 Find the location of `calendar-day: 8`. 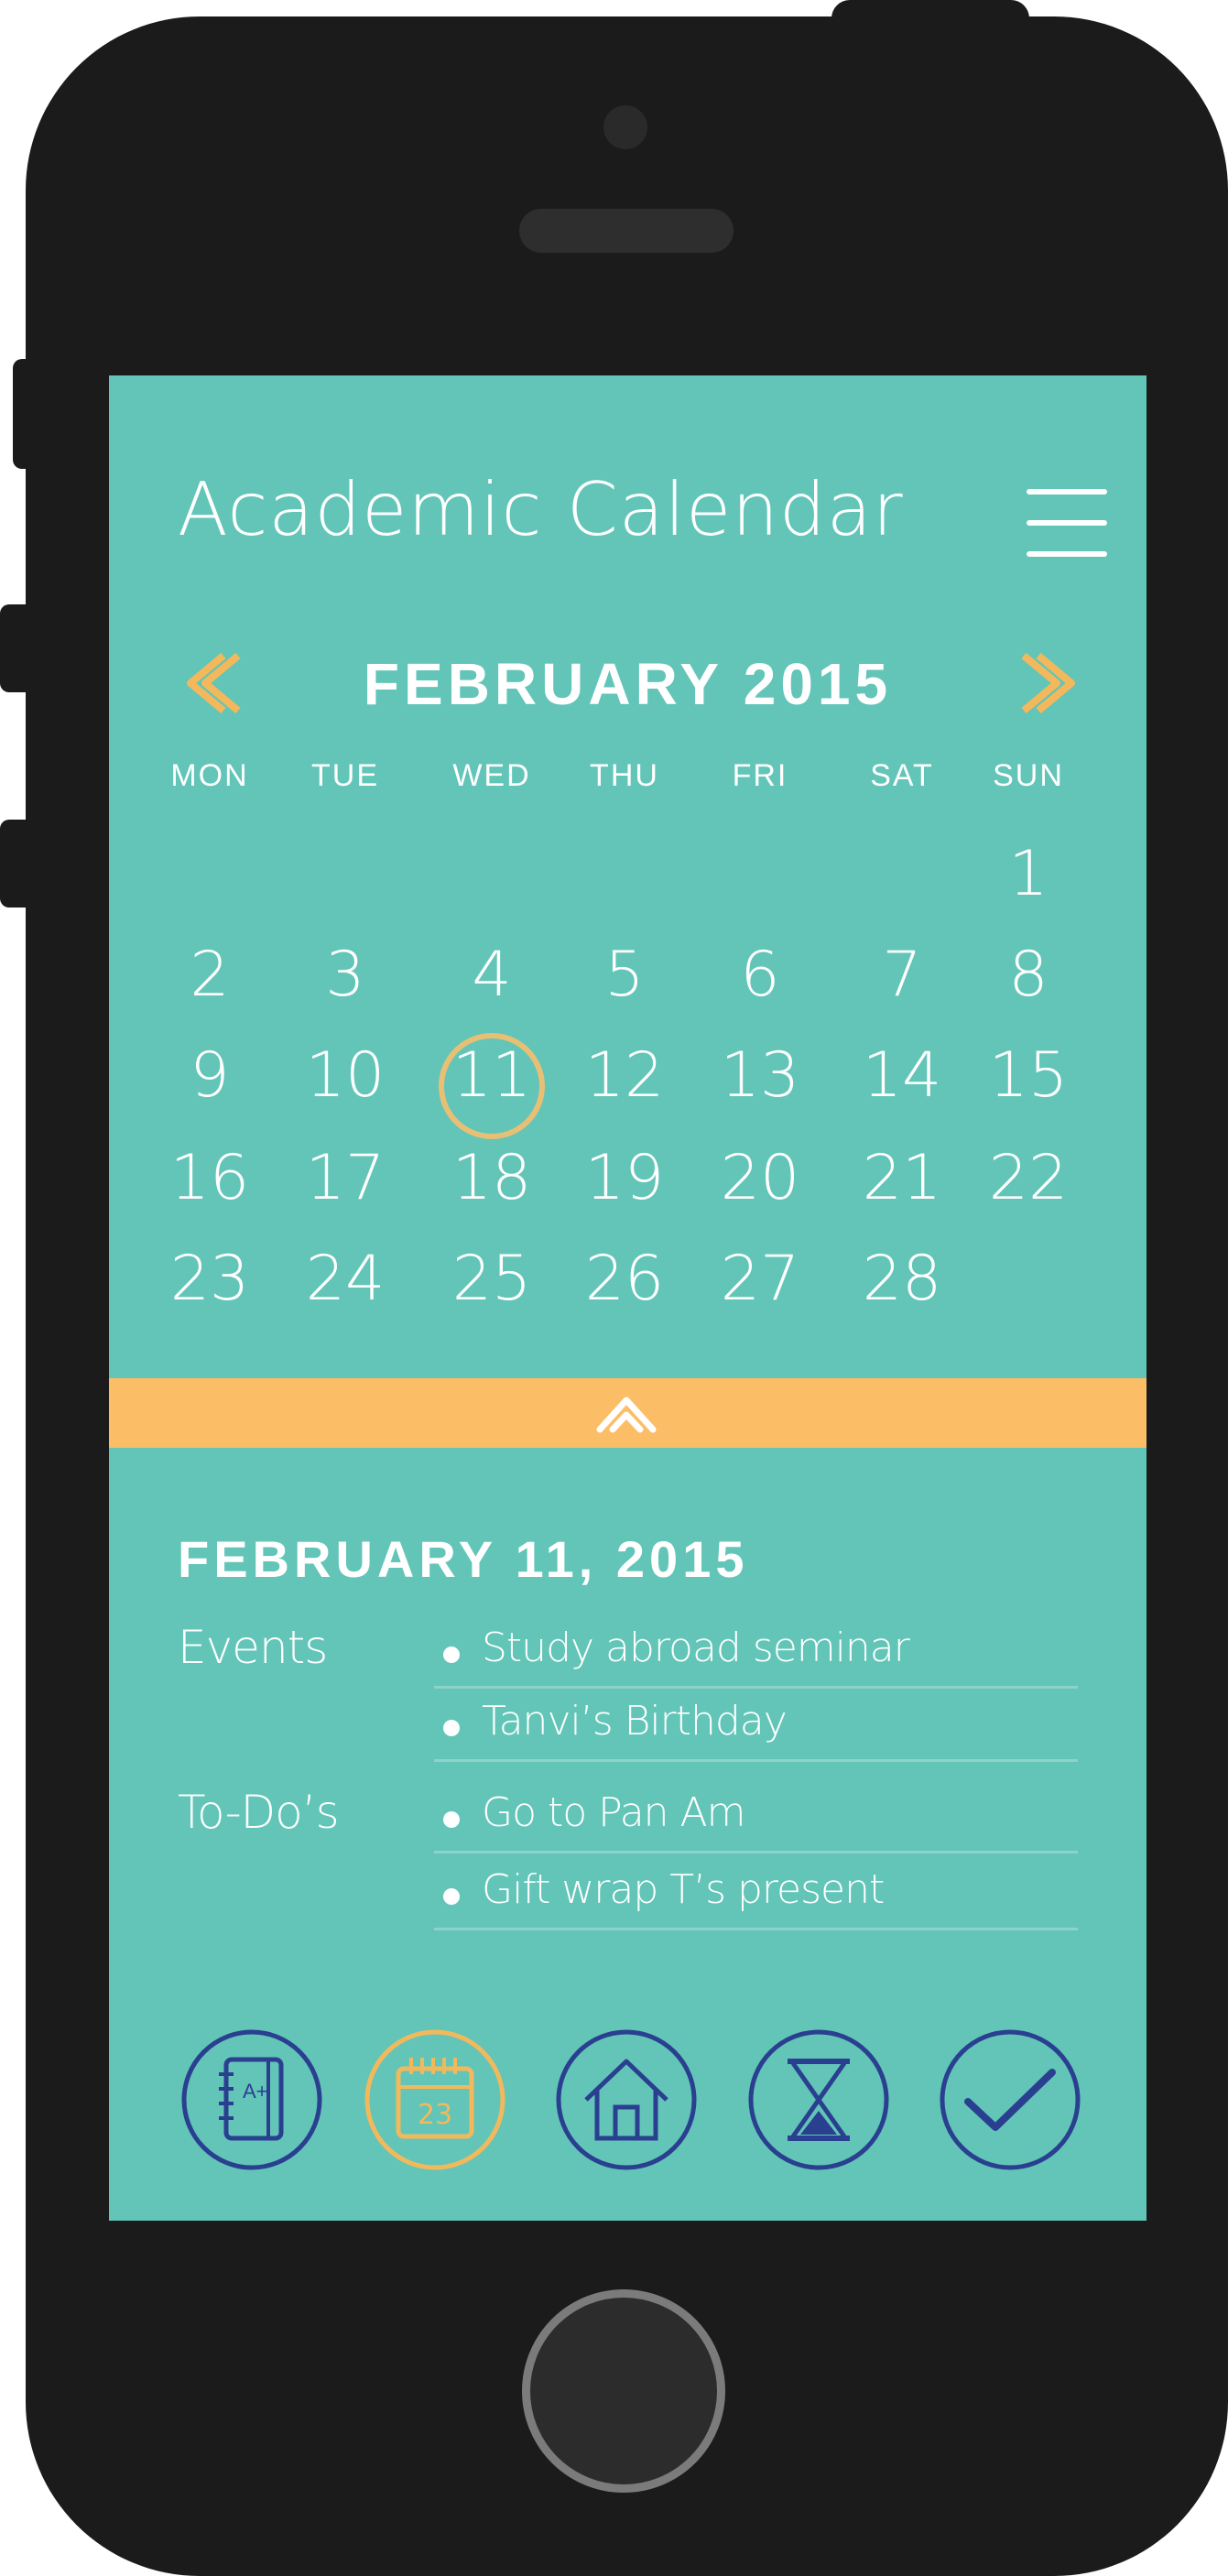

calendar-day: 8 is located at coordinates (1028, 975).